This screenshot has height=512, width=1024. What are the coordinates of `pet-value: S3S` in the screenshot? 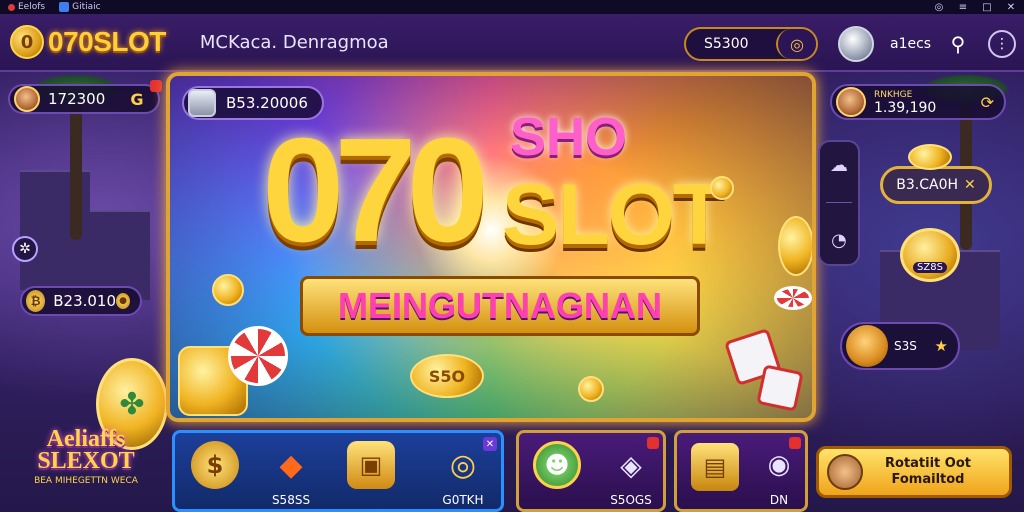 It's located at (905, 346).